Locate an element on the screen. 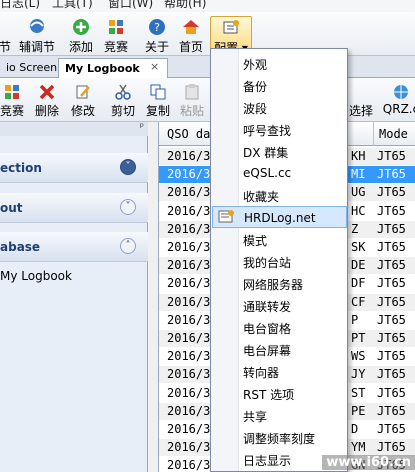 The image size is (415, 472). ribbon-button-partial: 节 is located at coordinates (6, 36).